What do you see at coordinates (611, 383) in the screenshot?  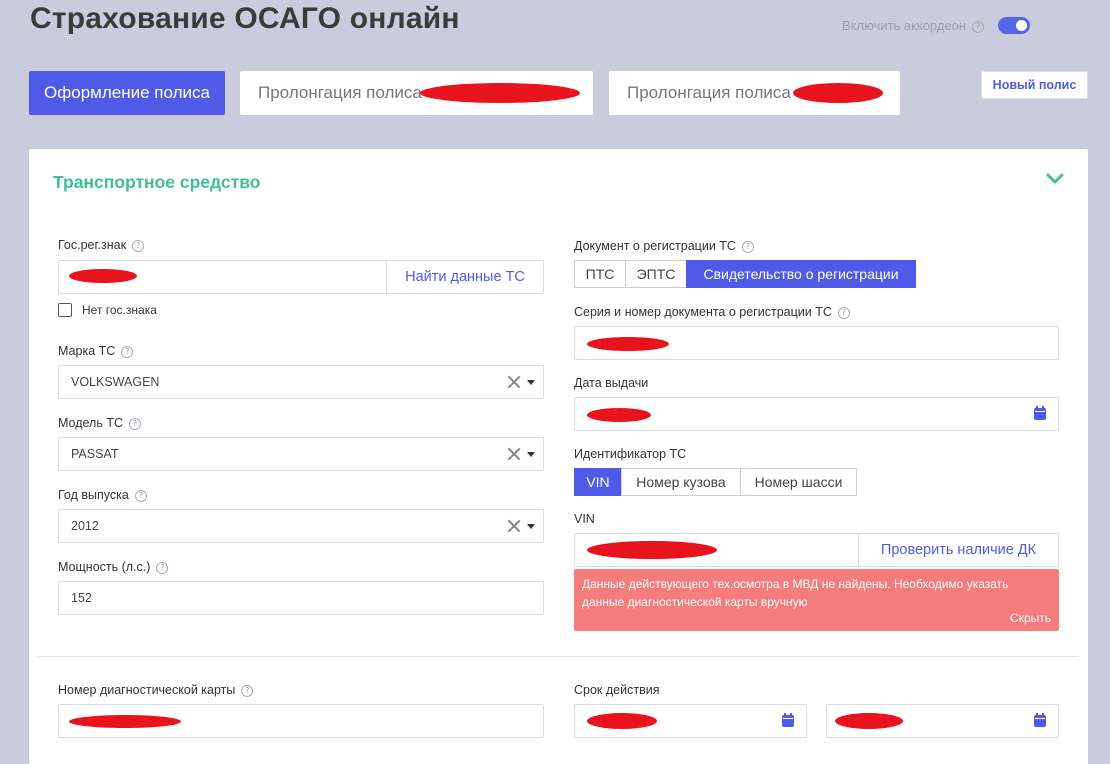 I see `issue-date-label: Дата выдачи` at bounding box center [611, 383].